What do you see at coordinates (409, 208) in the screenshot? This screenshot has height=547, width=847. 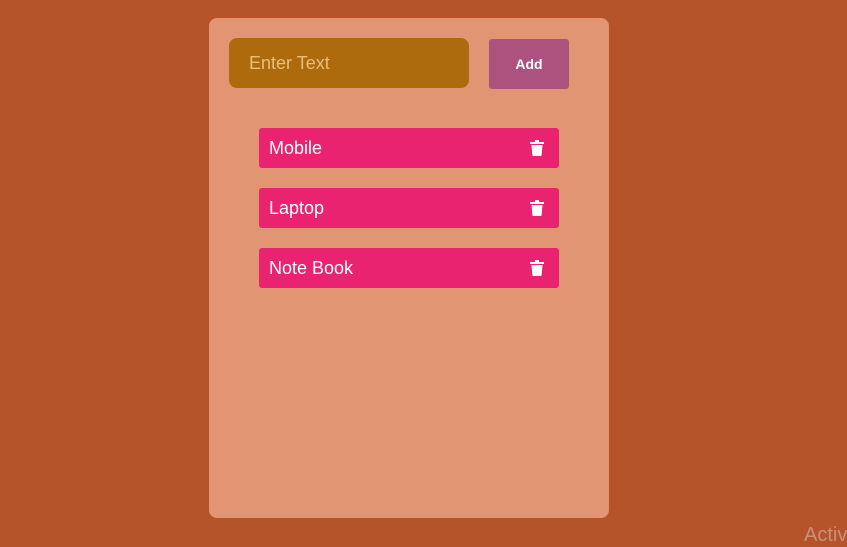 I see `list-item: Laptop` at bounding box center [409, 208].